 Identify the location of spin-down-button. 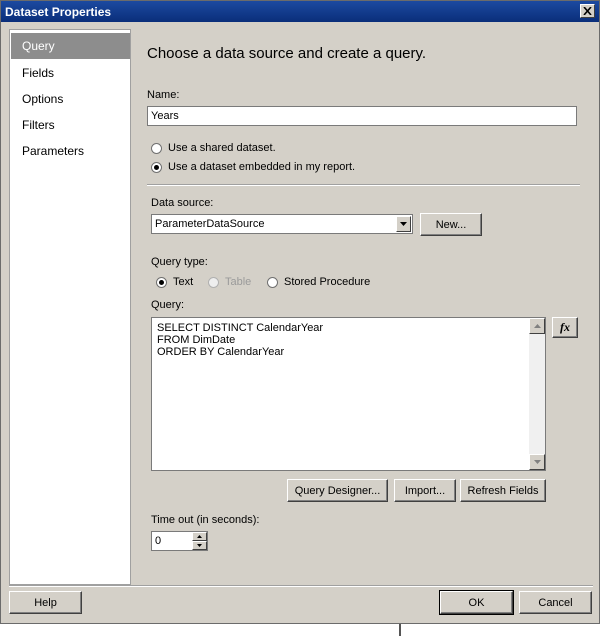
(199, 545).